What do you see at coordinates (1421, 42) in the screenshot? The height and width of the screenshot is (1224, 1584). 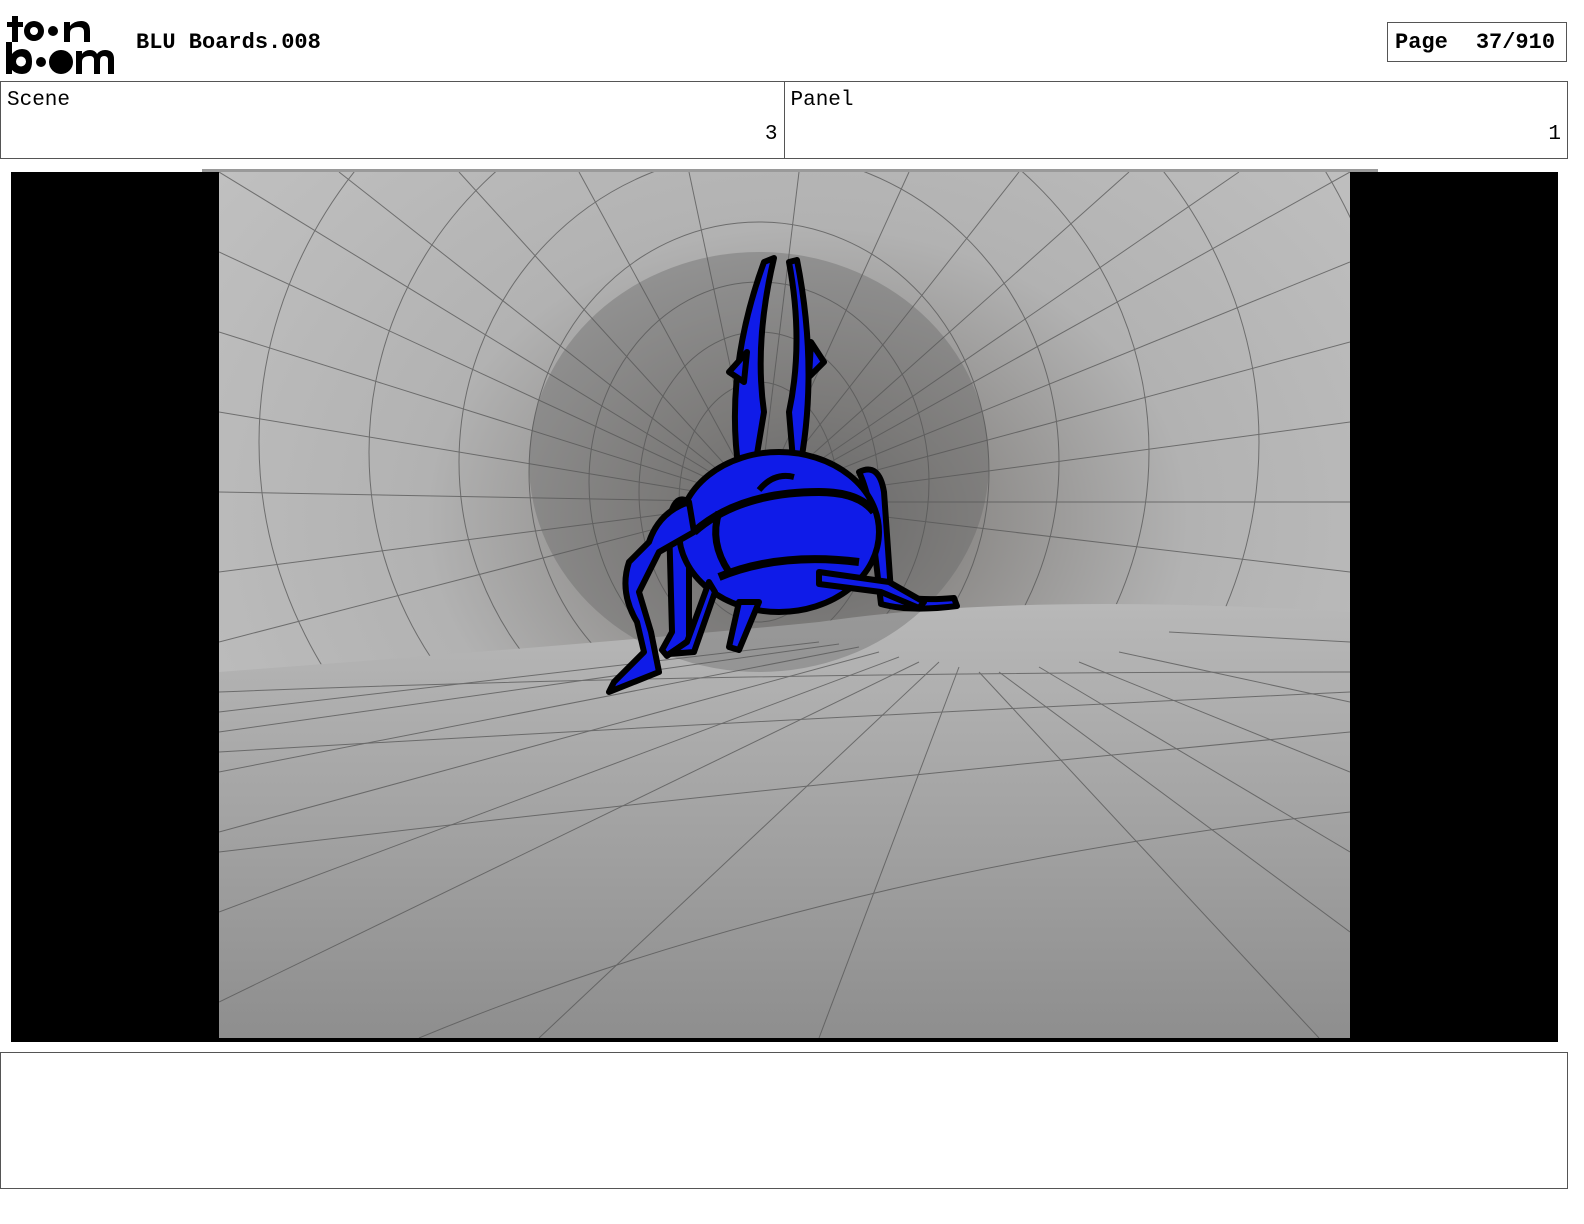 I see `page-label: Page` at bounding box center [1421, 42].